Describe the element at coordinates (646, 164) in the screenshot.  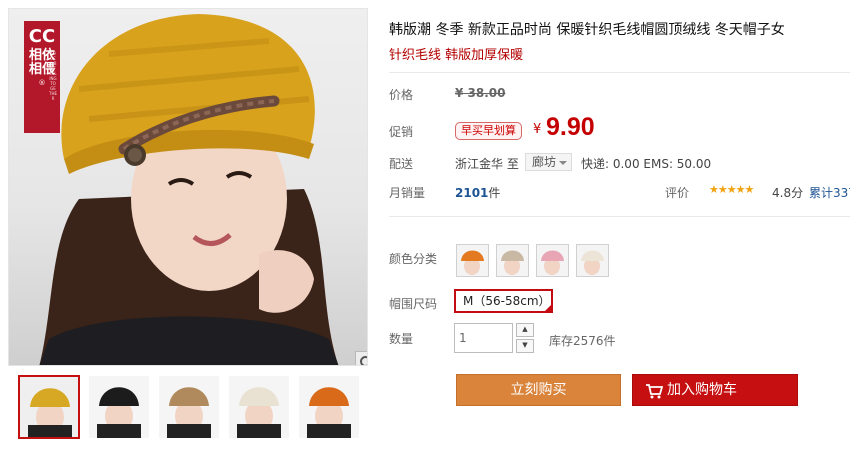
I see `shipping-fees: 快递: 0.00 EMS: 50.00` at that location.